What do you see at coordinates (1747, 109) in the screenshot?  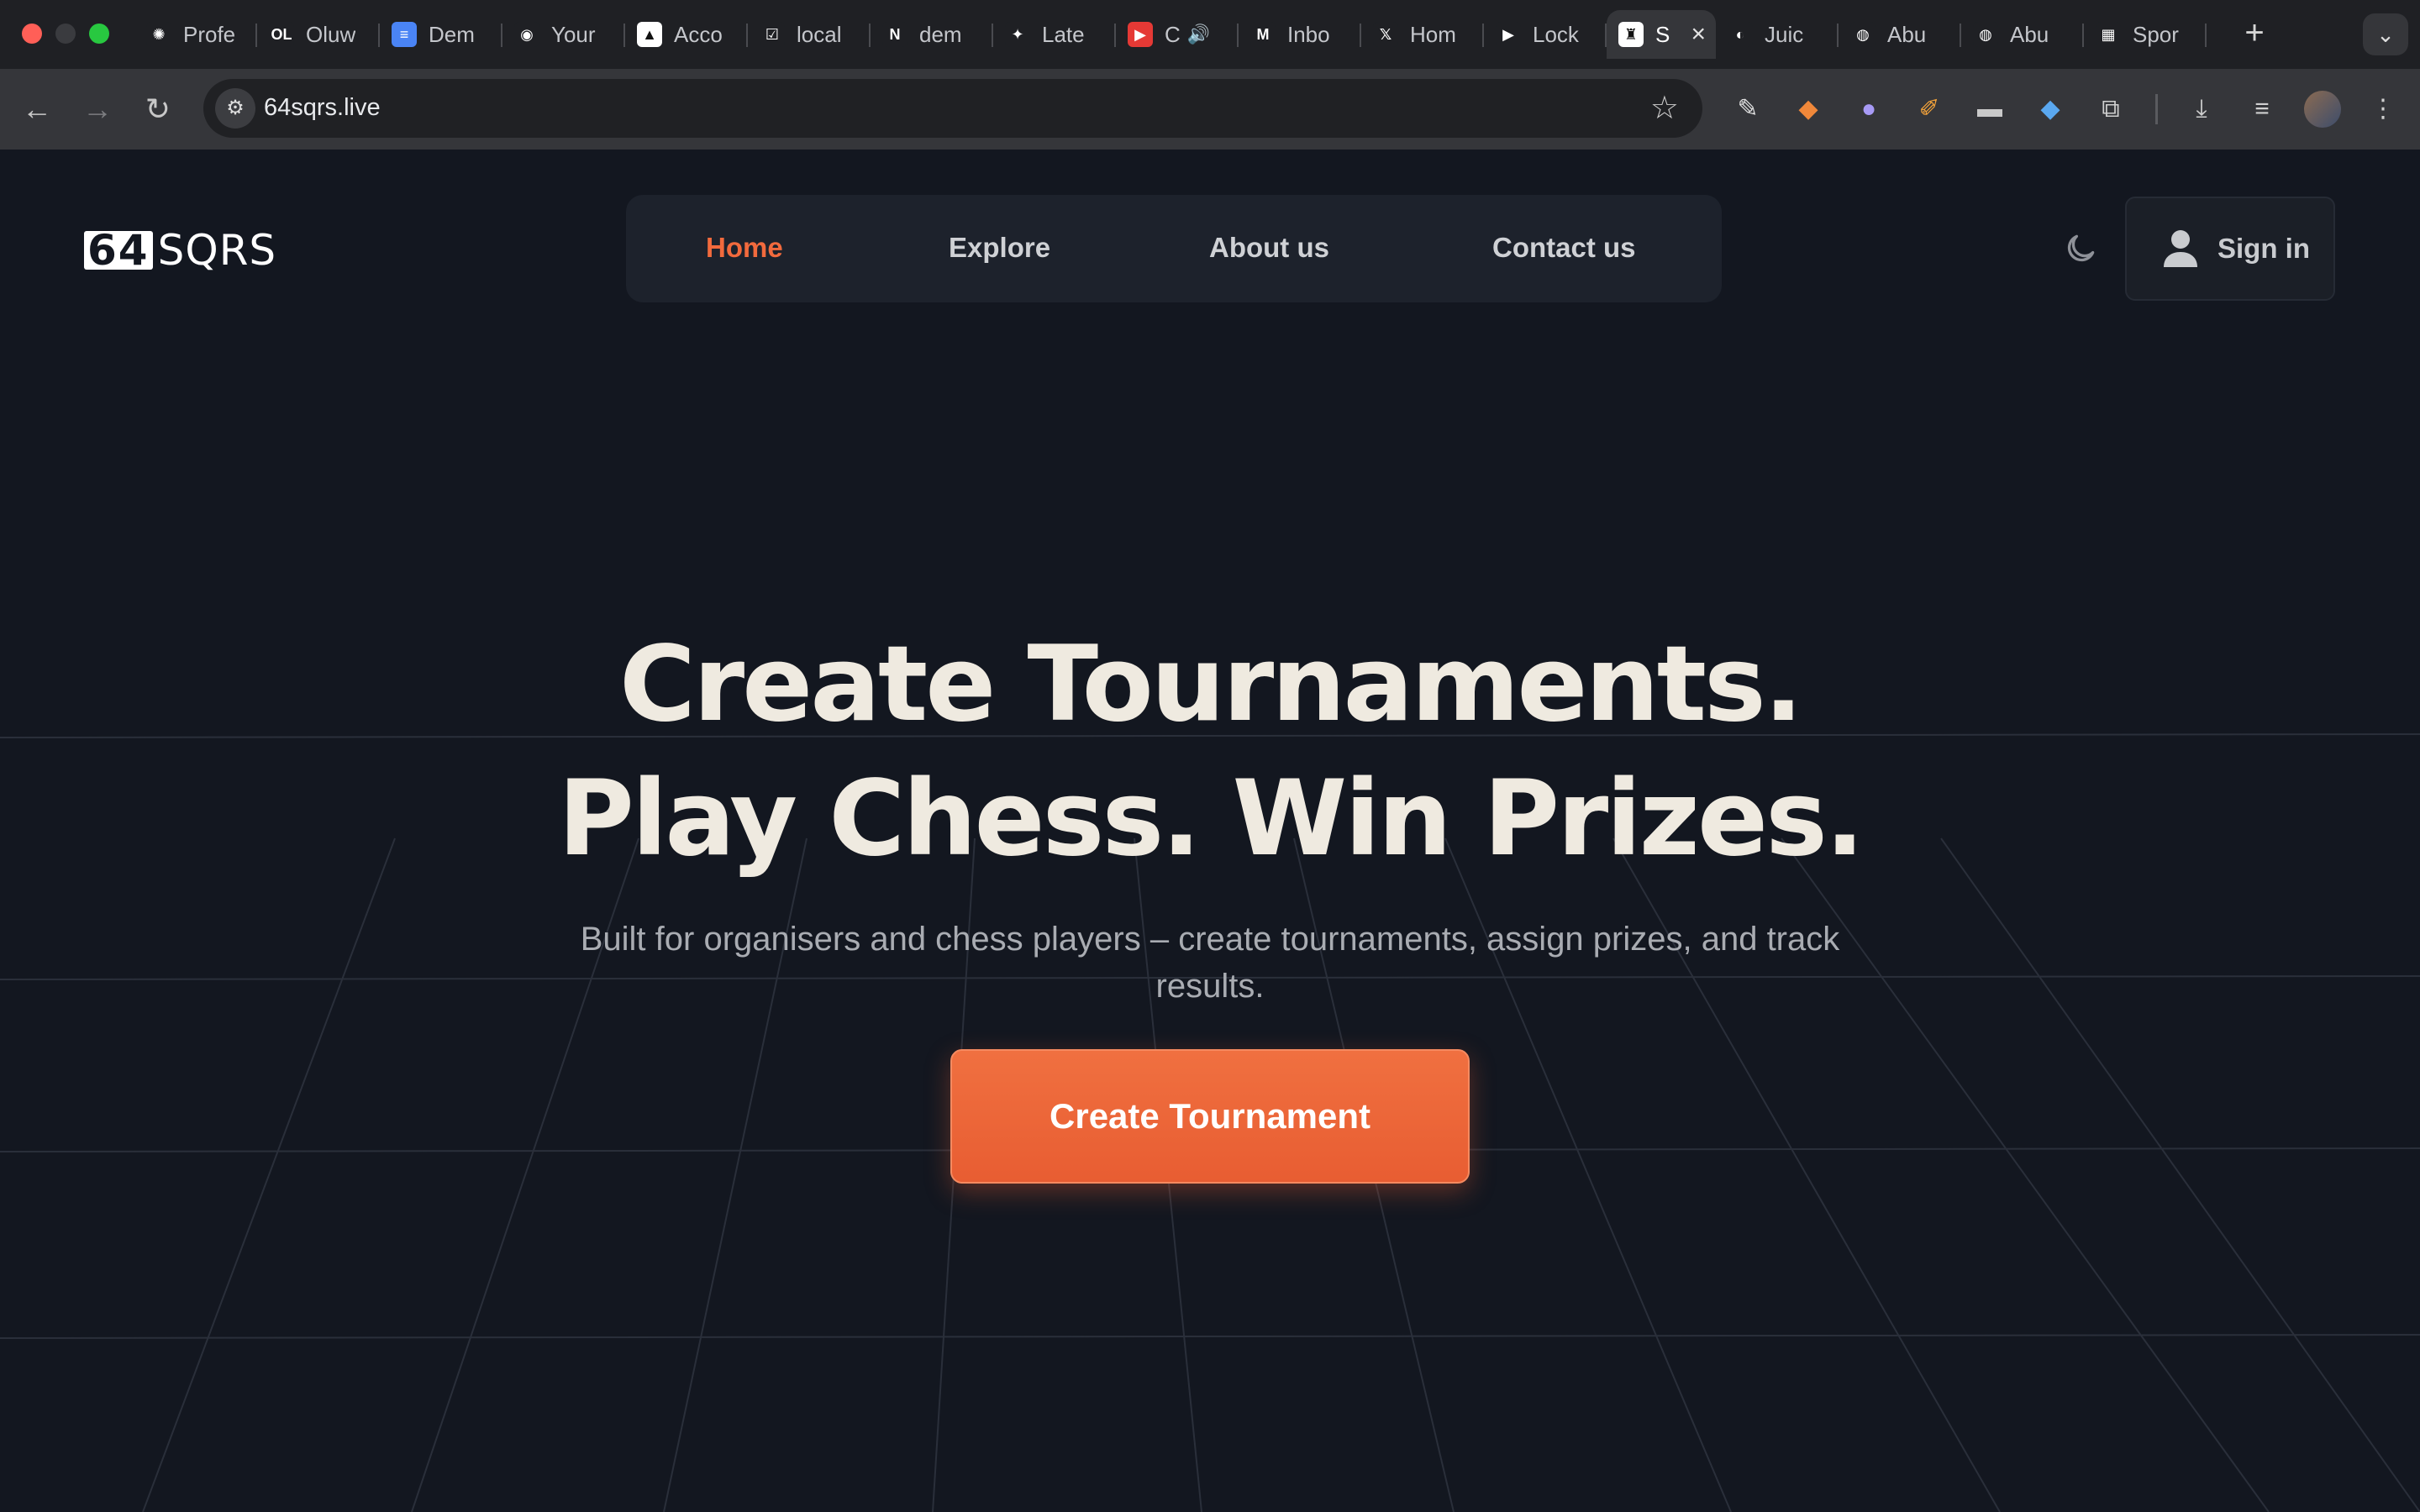 I see `eyedropper-extension-icon: ✎` at bounding box center [1747, 109].